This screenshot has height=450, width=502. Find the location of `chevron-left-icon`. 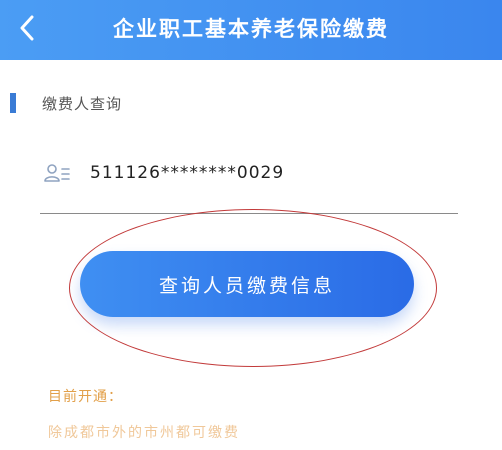

chevron-left-icon is located at coordinates (27, 28).